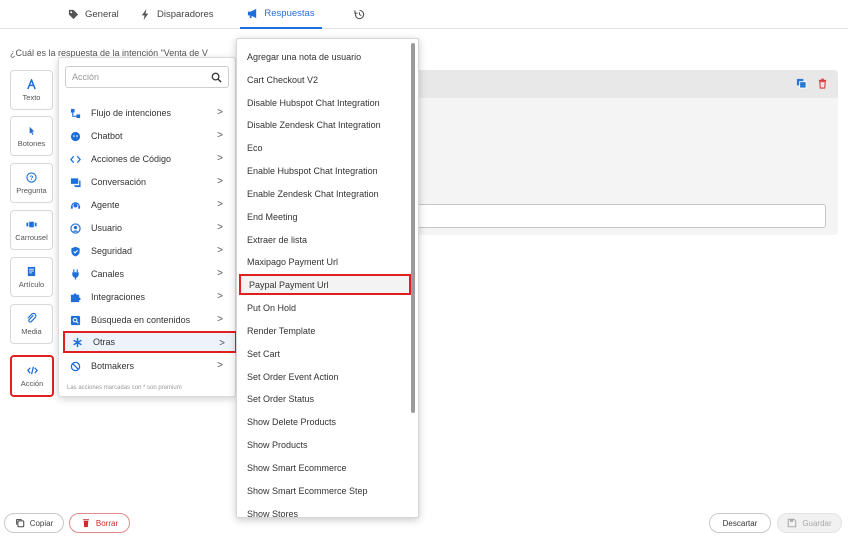 The image size is (848, 539). I want to click on category-label: Seguridad, so click(112, 251).